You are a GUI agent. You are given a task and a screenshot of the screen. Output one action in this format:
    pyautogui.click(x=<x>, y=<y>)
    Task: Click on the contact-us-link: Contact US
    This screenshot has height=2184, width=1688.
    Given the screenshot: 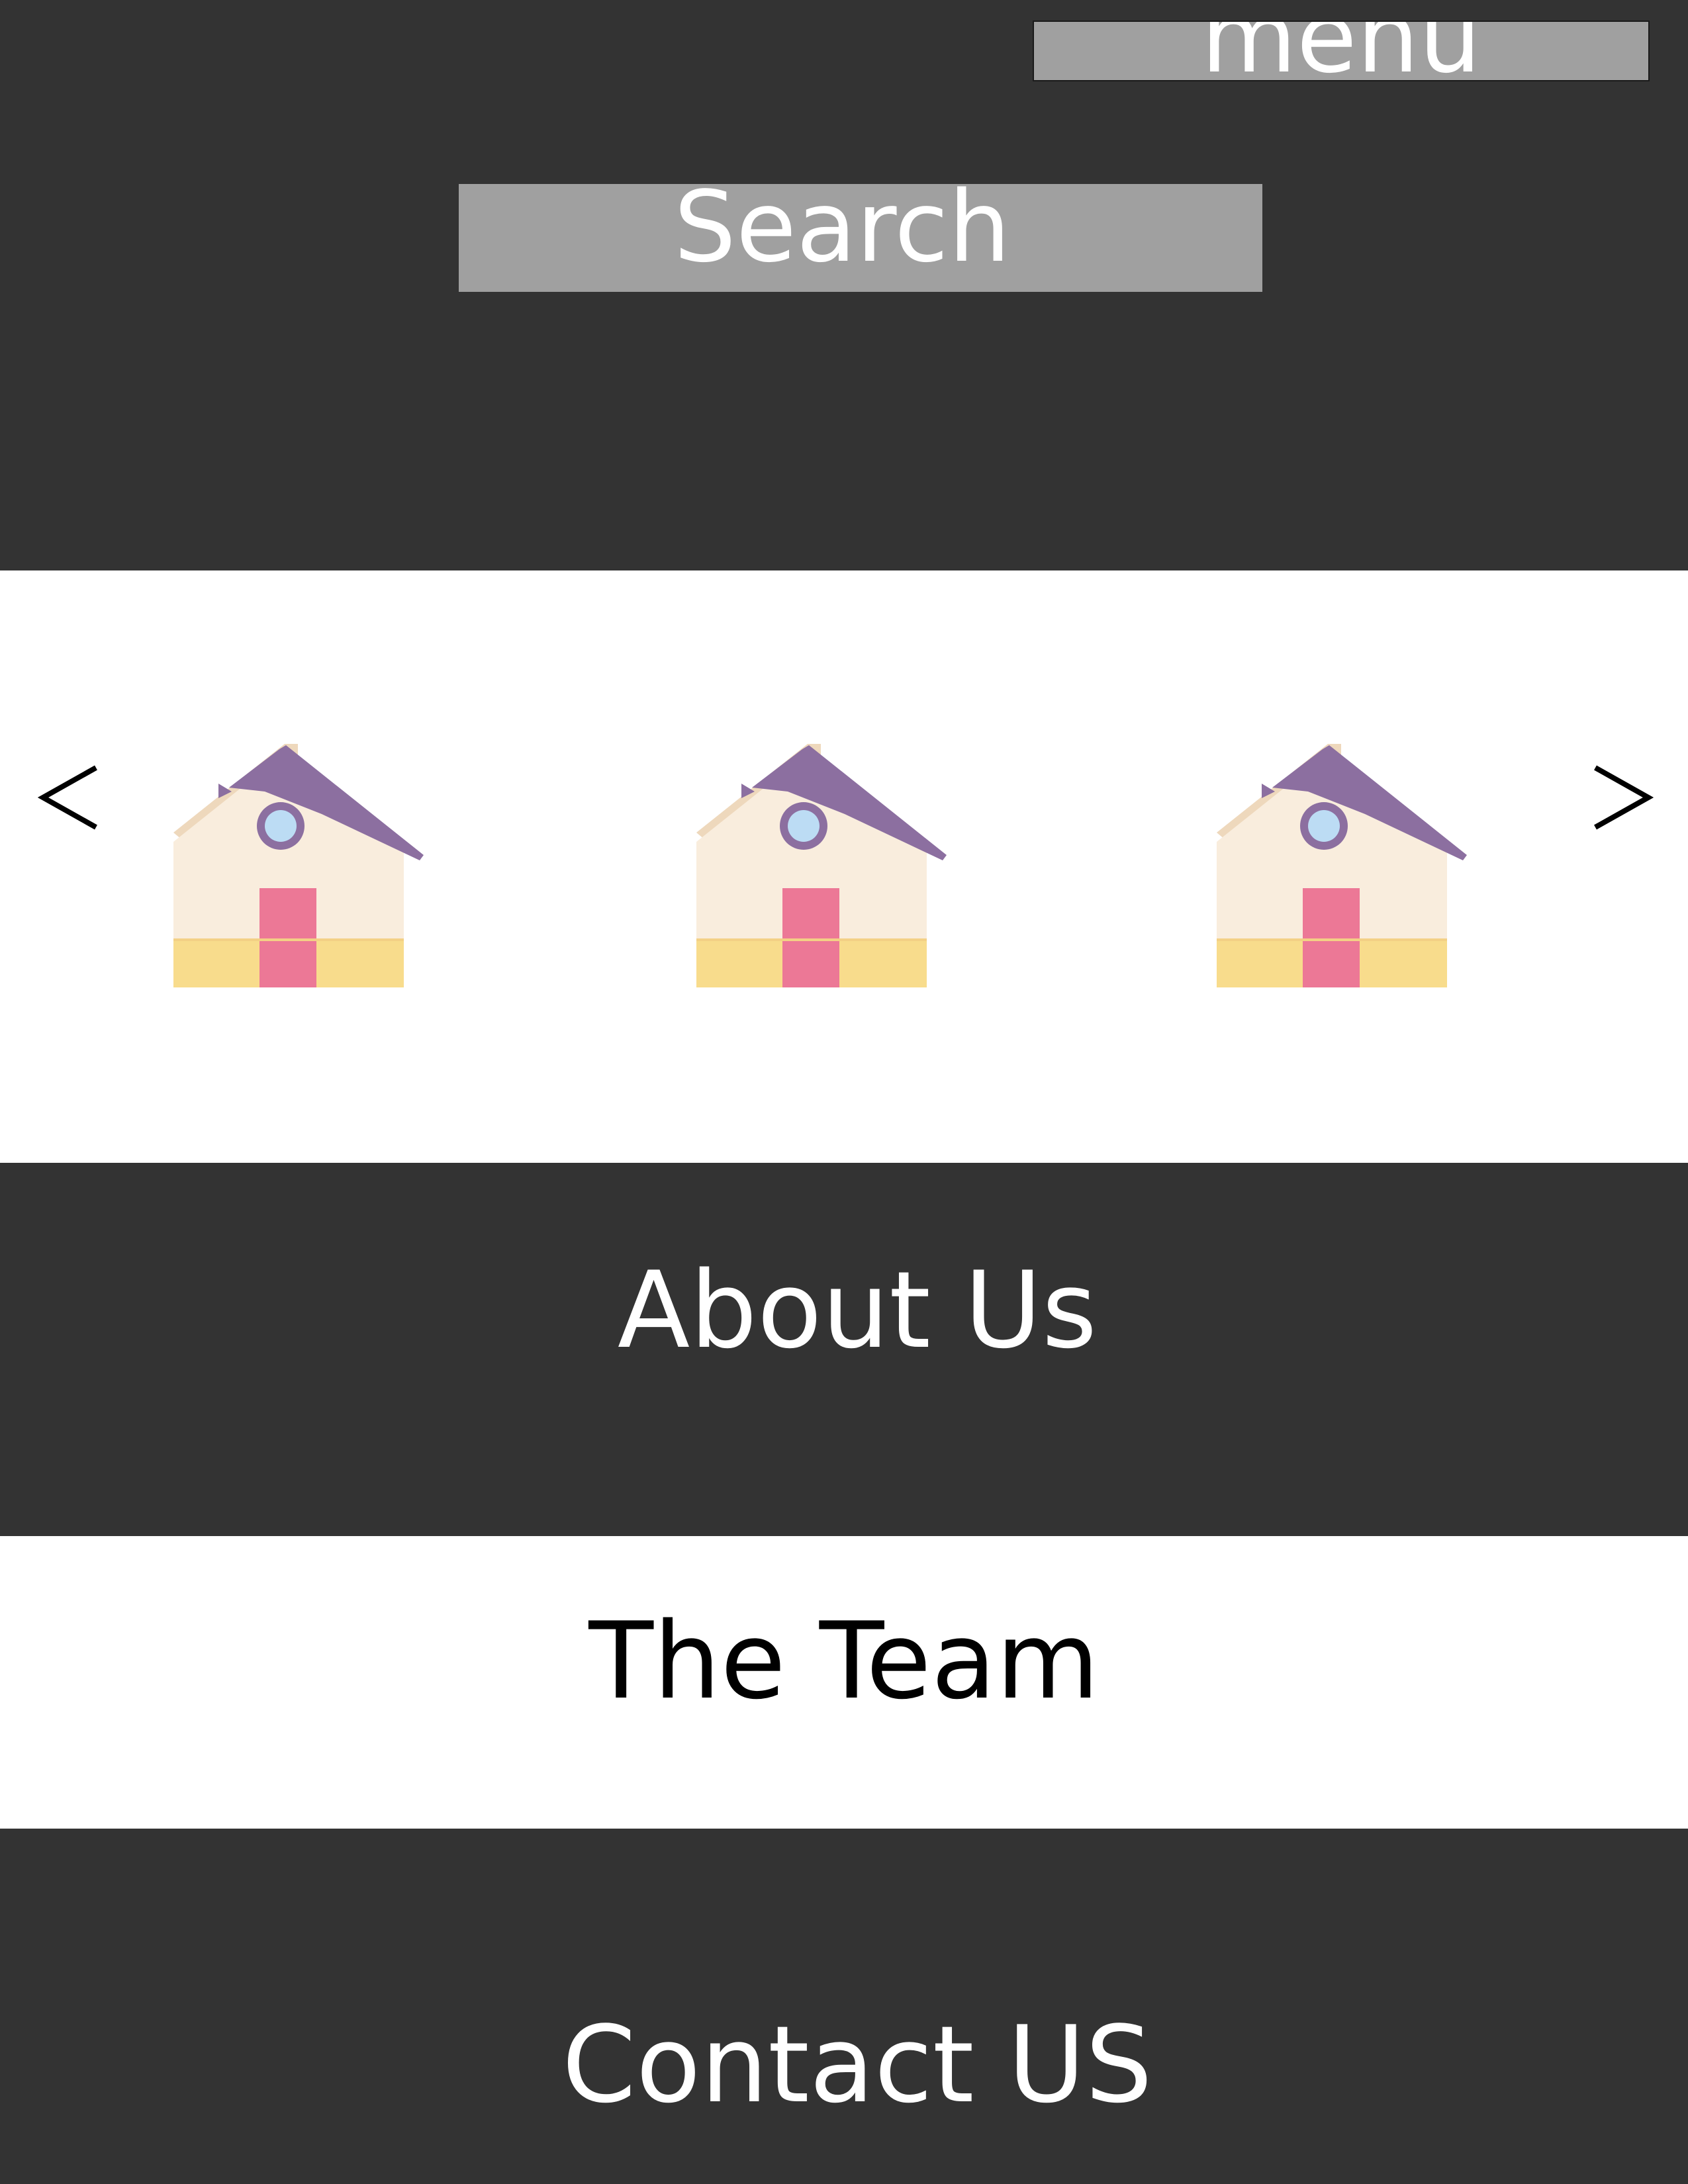 What is the action you would take?
    pyautogui.click(x=844, y=2064)
    